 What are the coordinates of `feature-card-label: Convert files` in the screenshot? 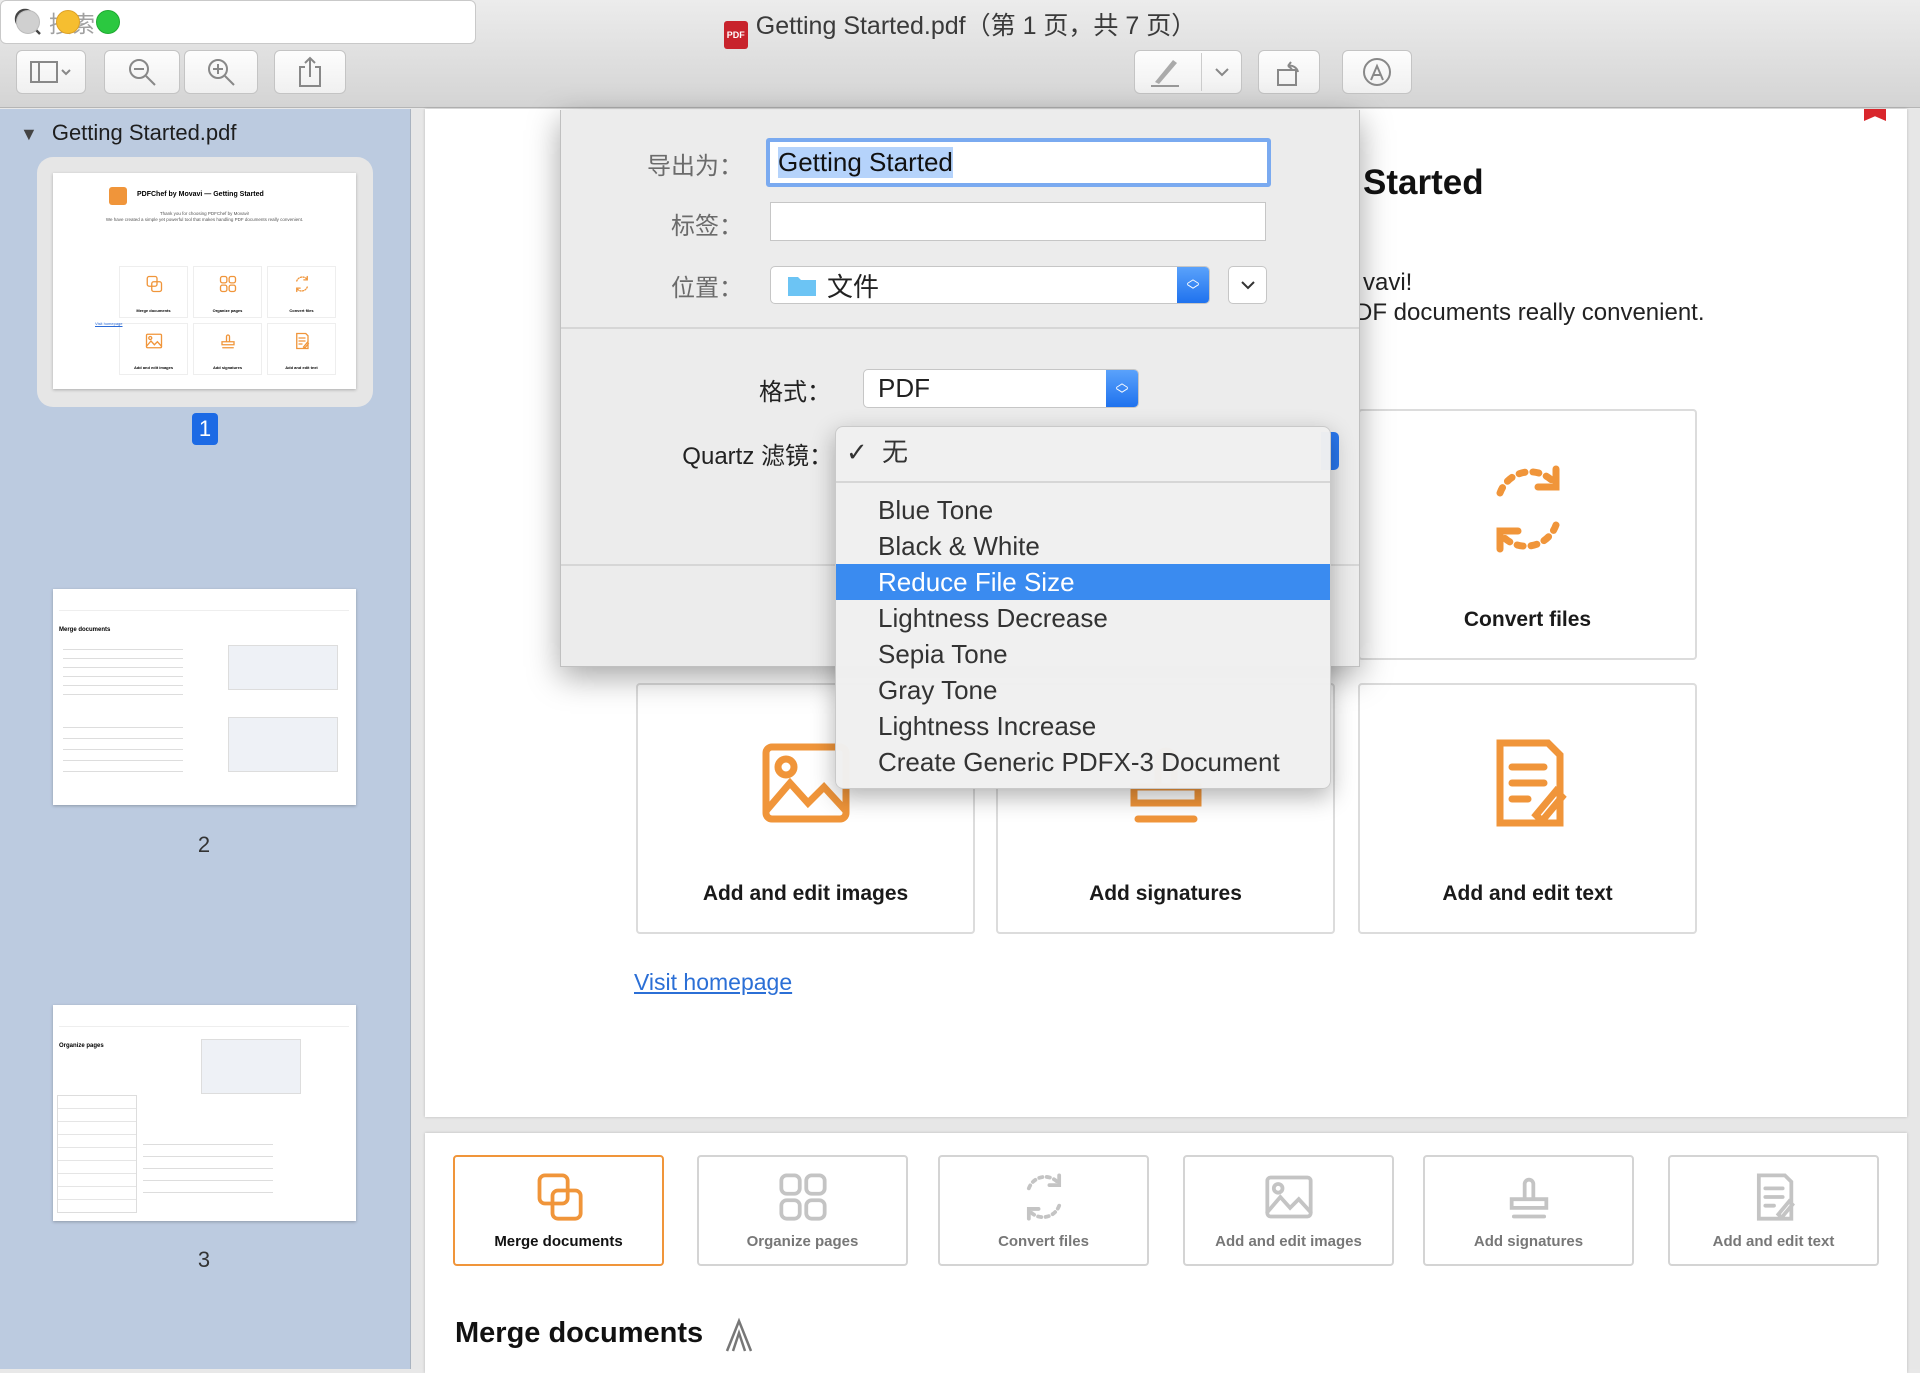 It's located at (1527, 619).